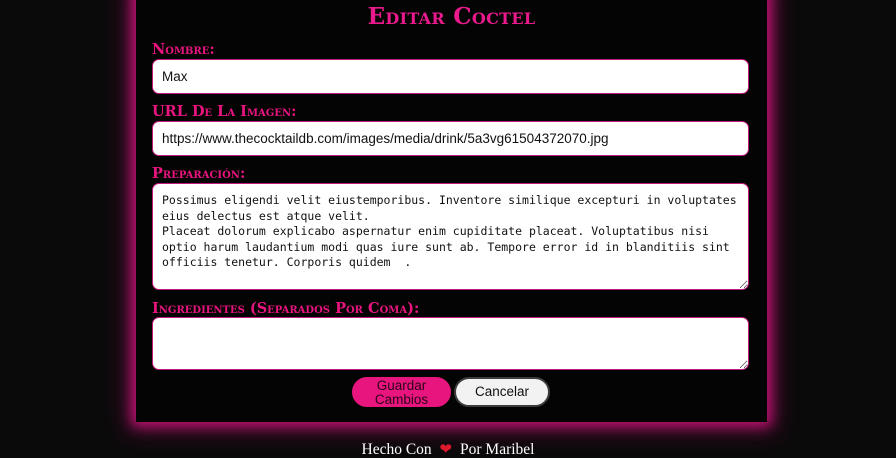  I want to click on save-changes-button: Guardar Cambios, so click(401, 392).